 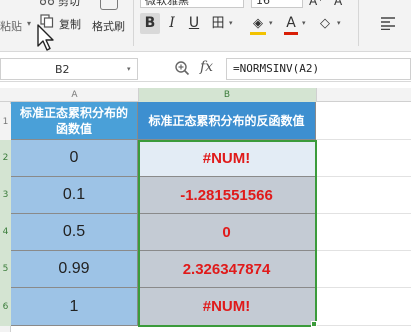 I want to click on increase-font-button: A⁺, so click(x=316, y=4).